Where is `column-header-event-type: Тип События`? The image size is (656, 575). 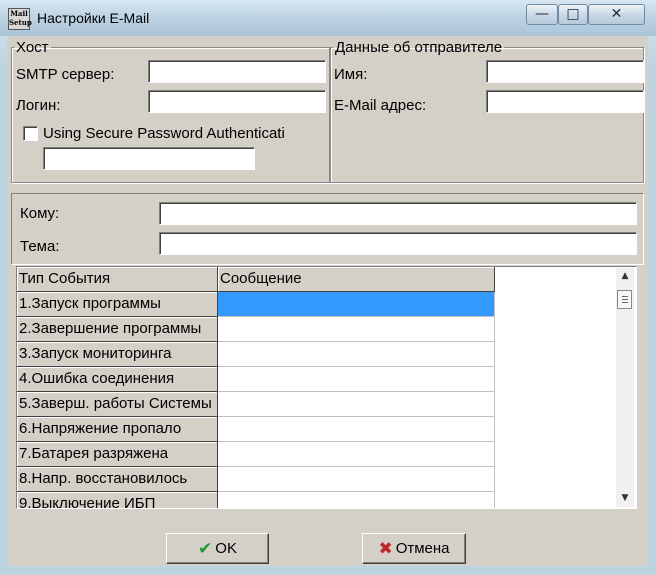 column-header-event-type: Тип События is located at coordinates (117, 279).